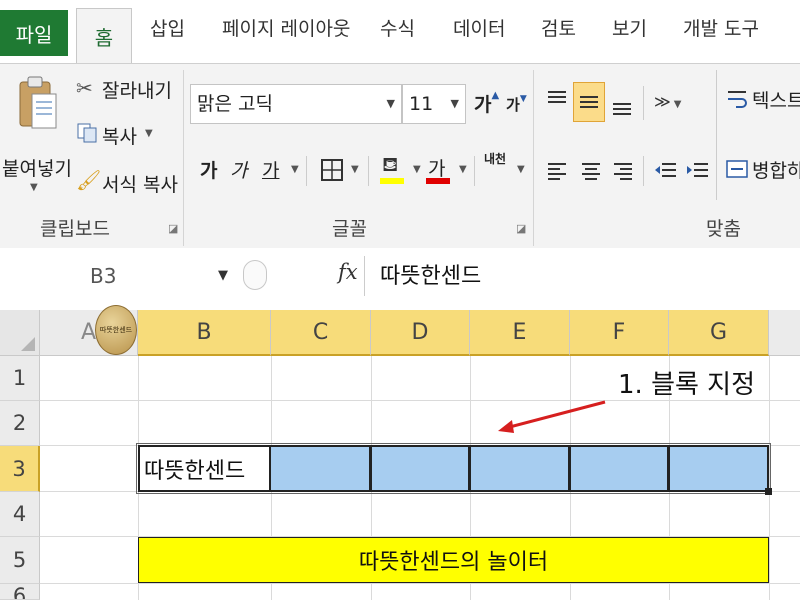 This screenshot has height=600, width=800. I want to click on align-right-icon, so click(623, 171).